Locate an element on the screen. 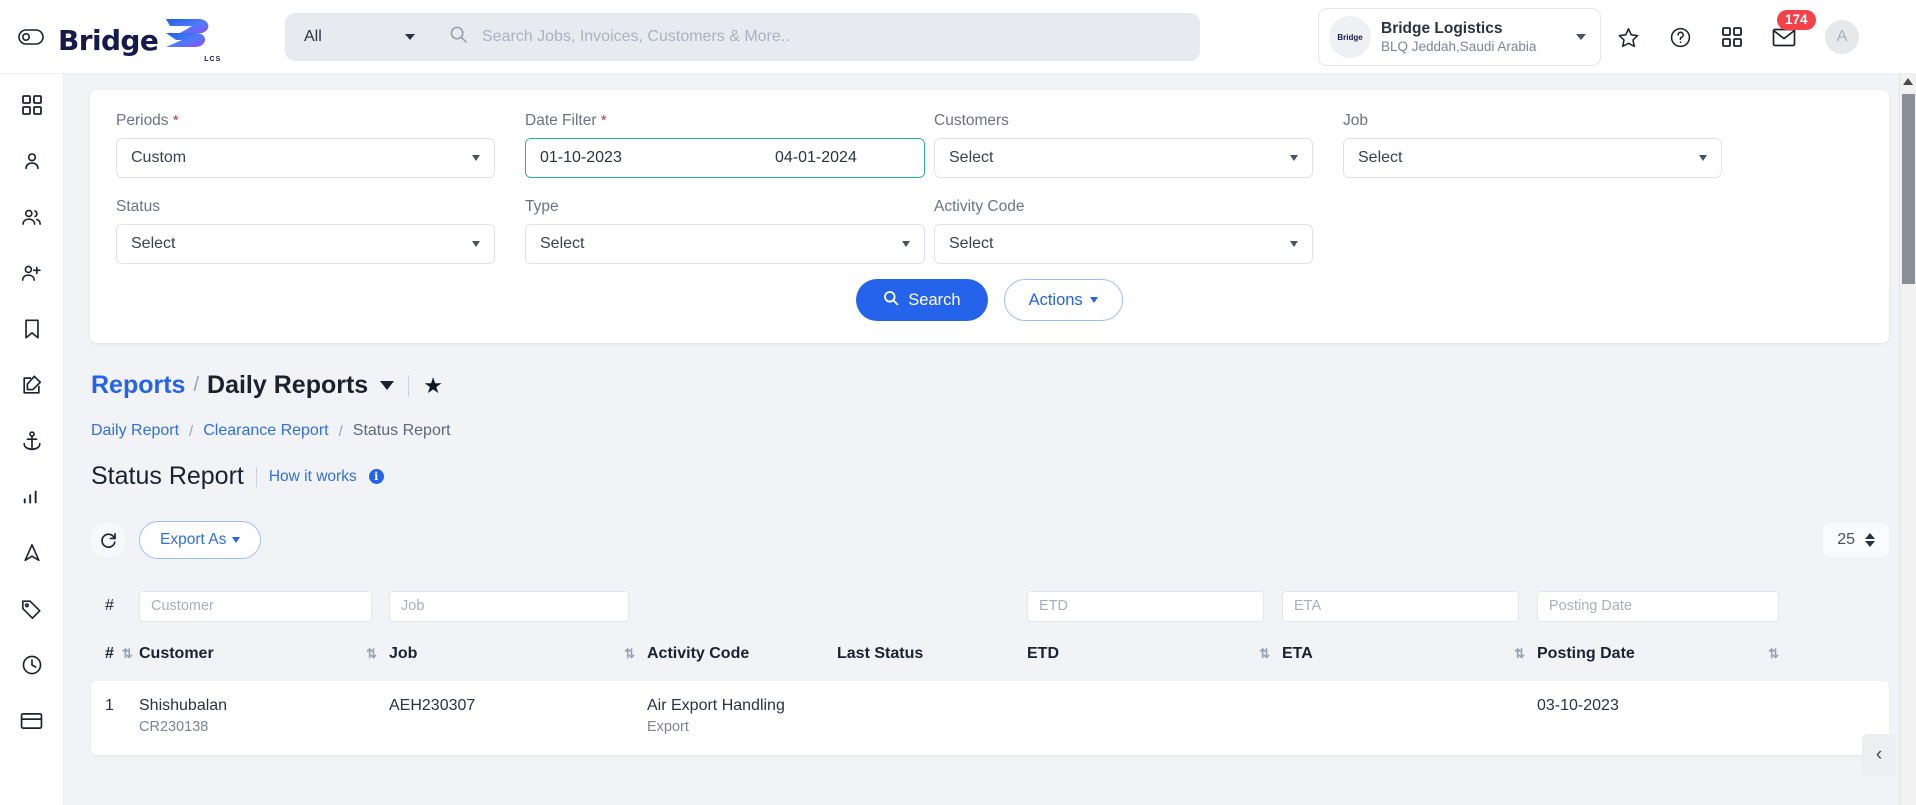  job-dropdown: Select is located at coordinates (1532, 158).